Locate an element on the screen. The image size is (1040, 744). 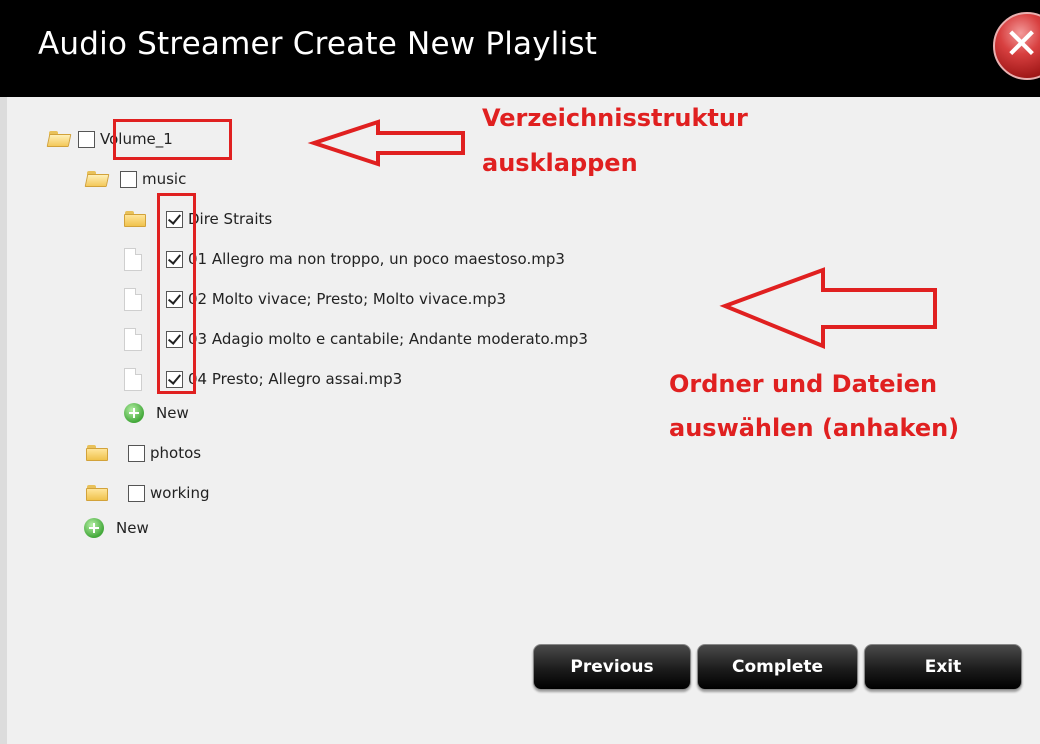
tree-label-new-outer: New is located at coordinates (132, 528).